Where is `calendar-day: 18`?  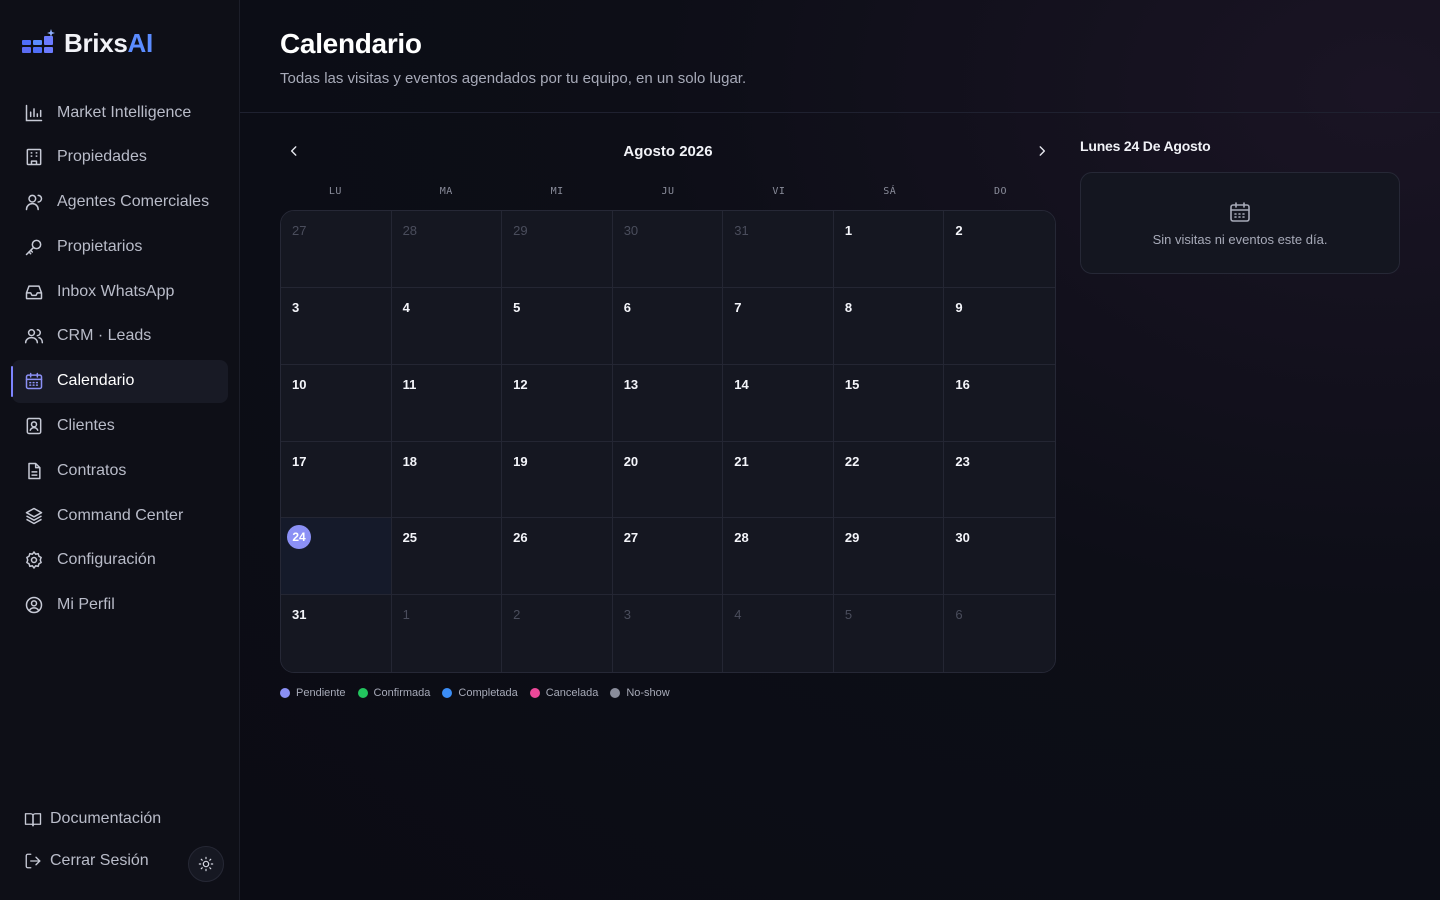
calendar-day: 18 is located at coordinates (447, 480).